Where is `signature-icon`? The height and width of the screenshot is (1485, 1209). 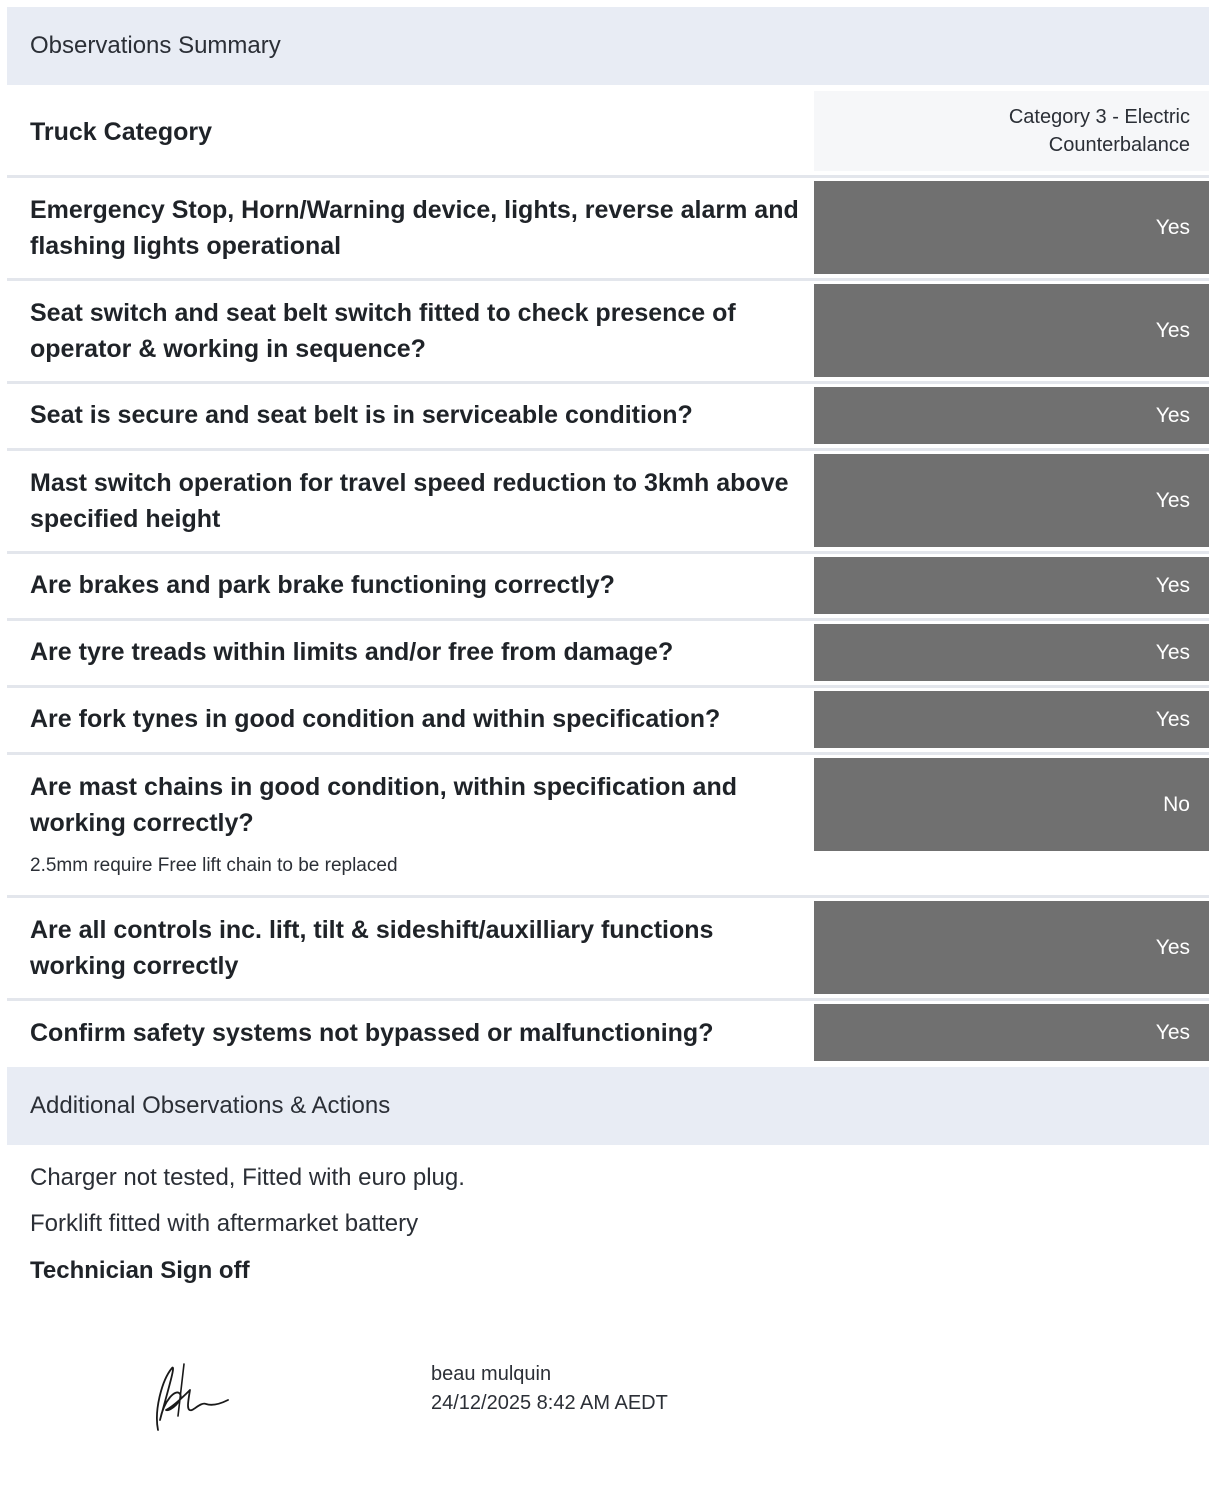
signature-icon is located at coordinates (192, 1397).